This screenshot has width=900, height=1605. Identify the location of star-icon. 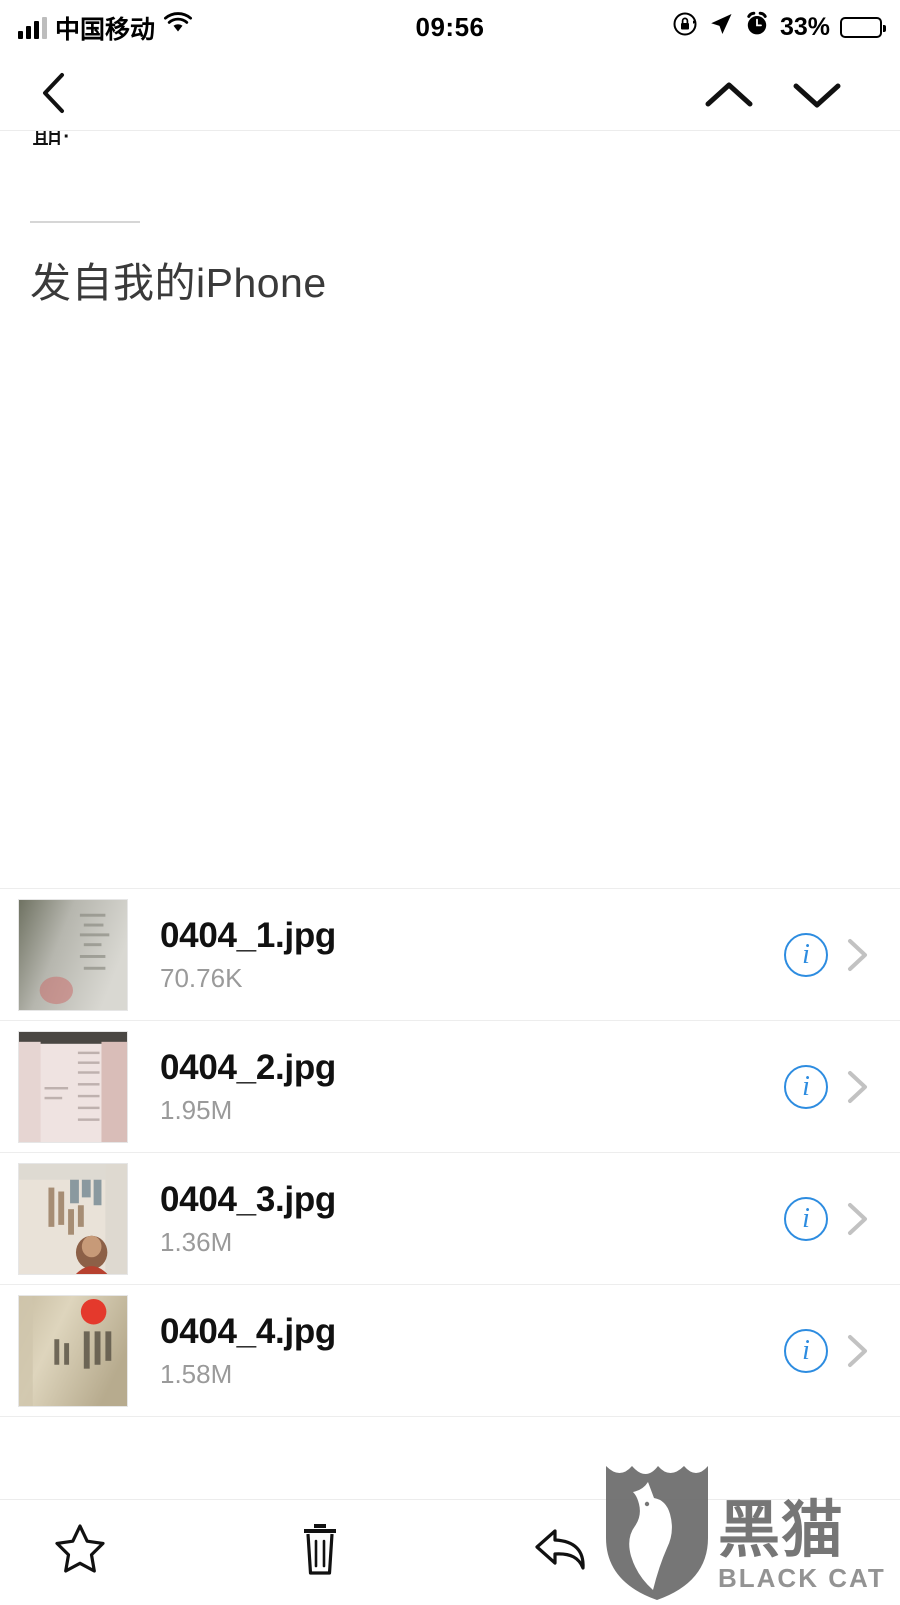
(80, 1551).